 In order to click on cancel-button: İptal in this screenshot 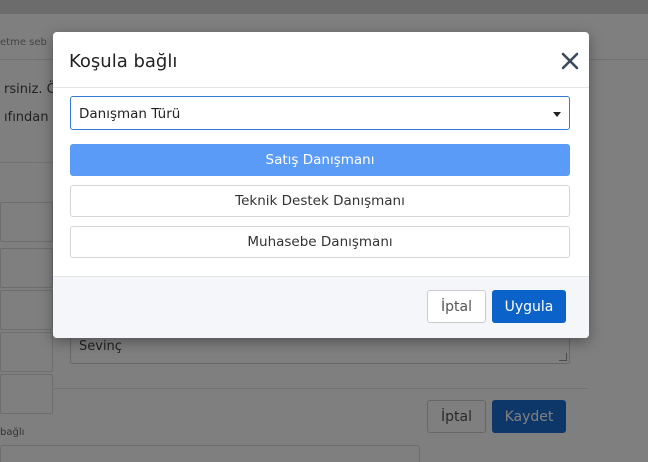, I will do `click(456, 306)`.